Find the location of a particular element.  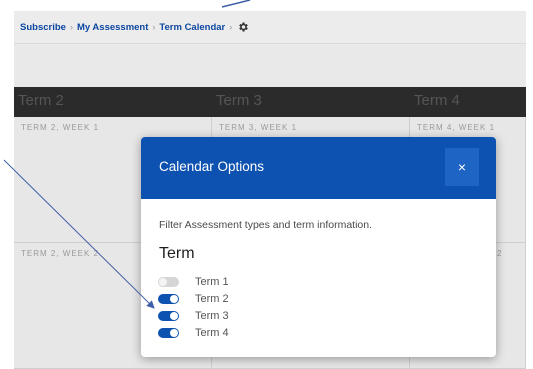

week-label: TERM 2, WEEK 2 is located at coordinates (60, 253).